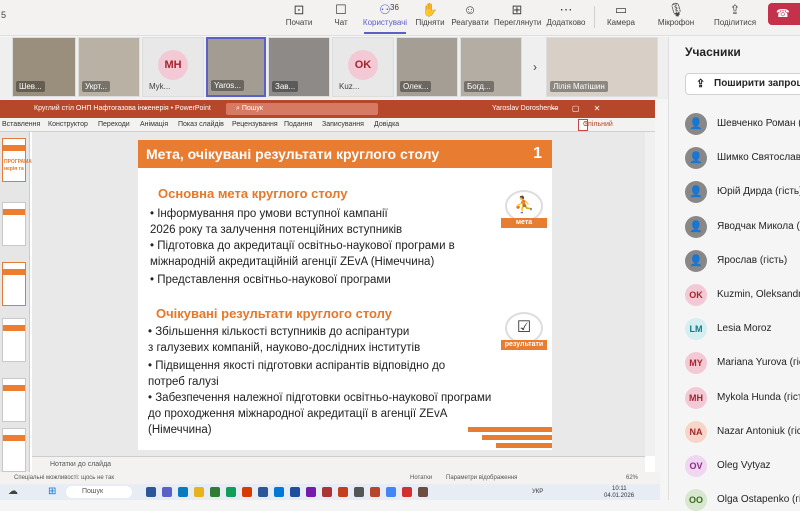 The width and height of the screenshot is (800, 511). Describe the element at coordinates (742, 328) in the screenshot. I see `participant-row: LM Lesia Moroz` at that location.